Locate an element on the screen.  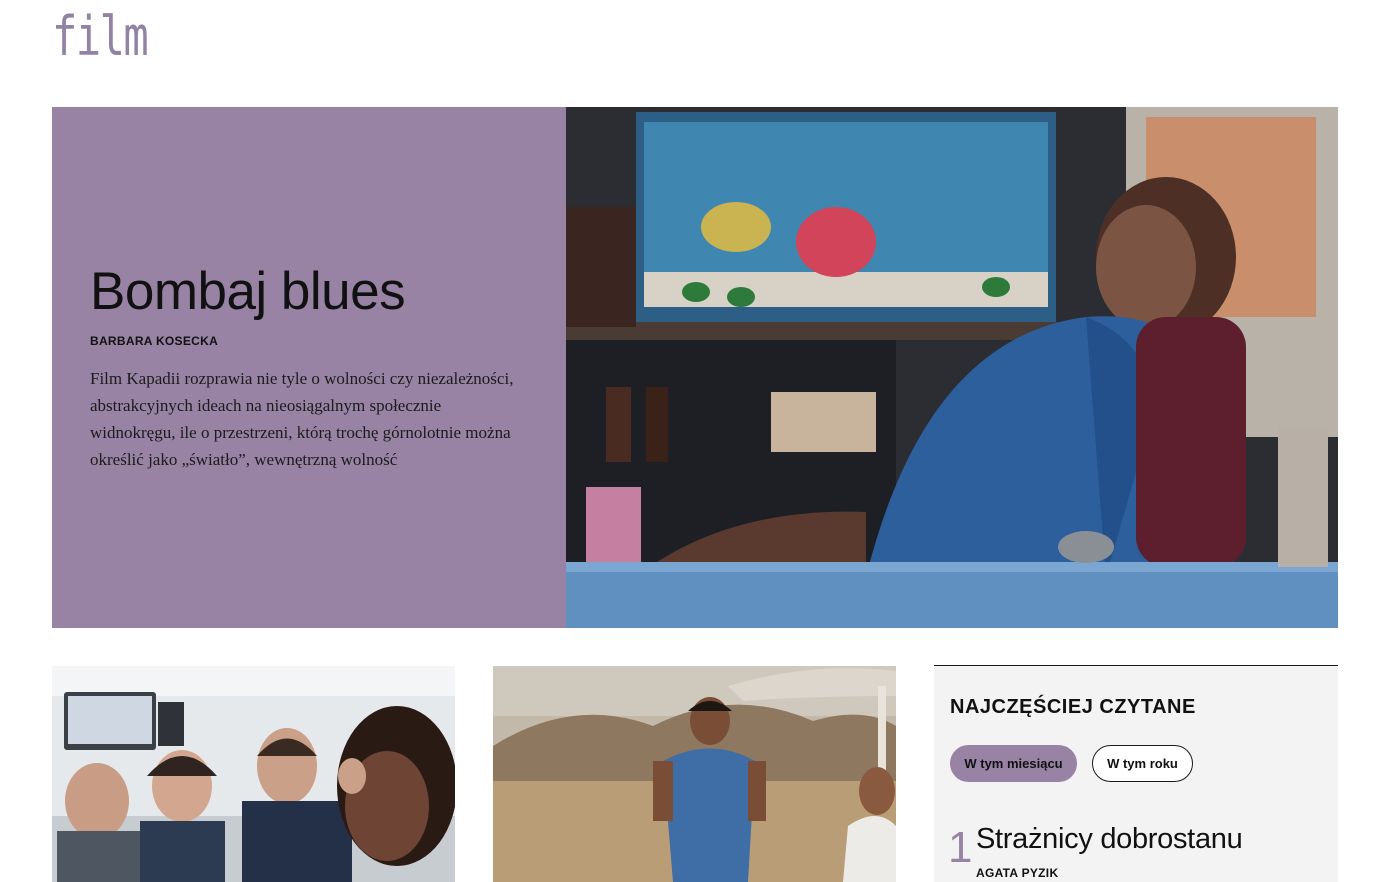
hero-author: BARBARA KOSECKA is located at coordinates (154, 341).